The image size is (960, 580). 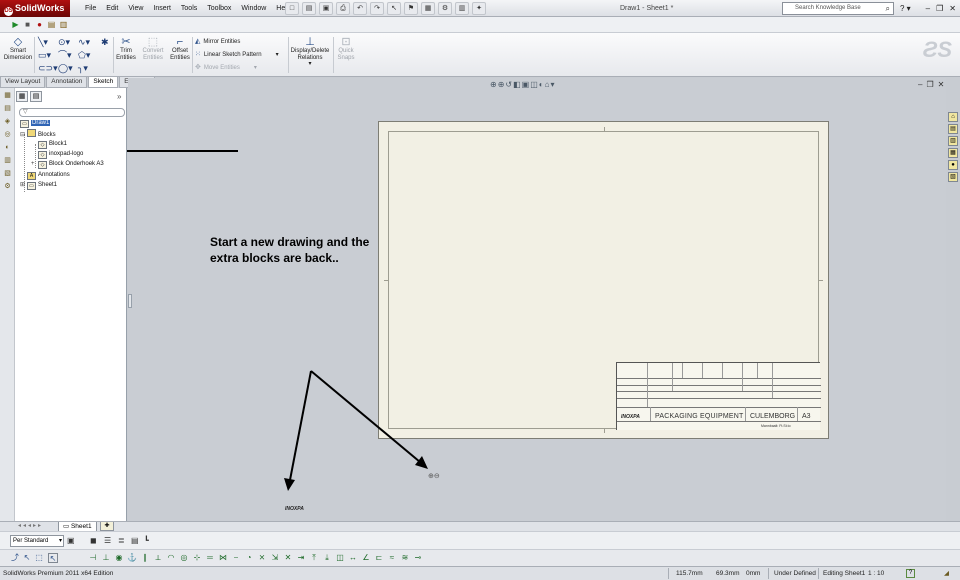 What do you see at coordinates (7, 148) in the screenshot?
I see `display-manager-tab-icon: ◐` at bounding box center [7, 148].